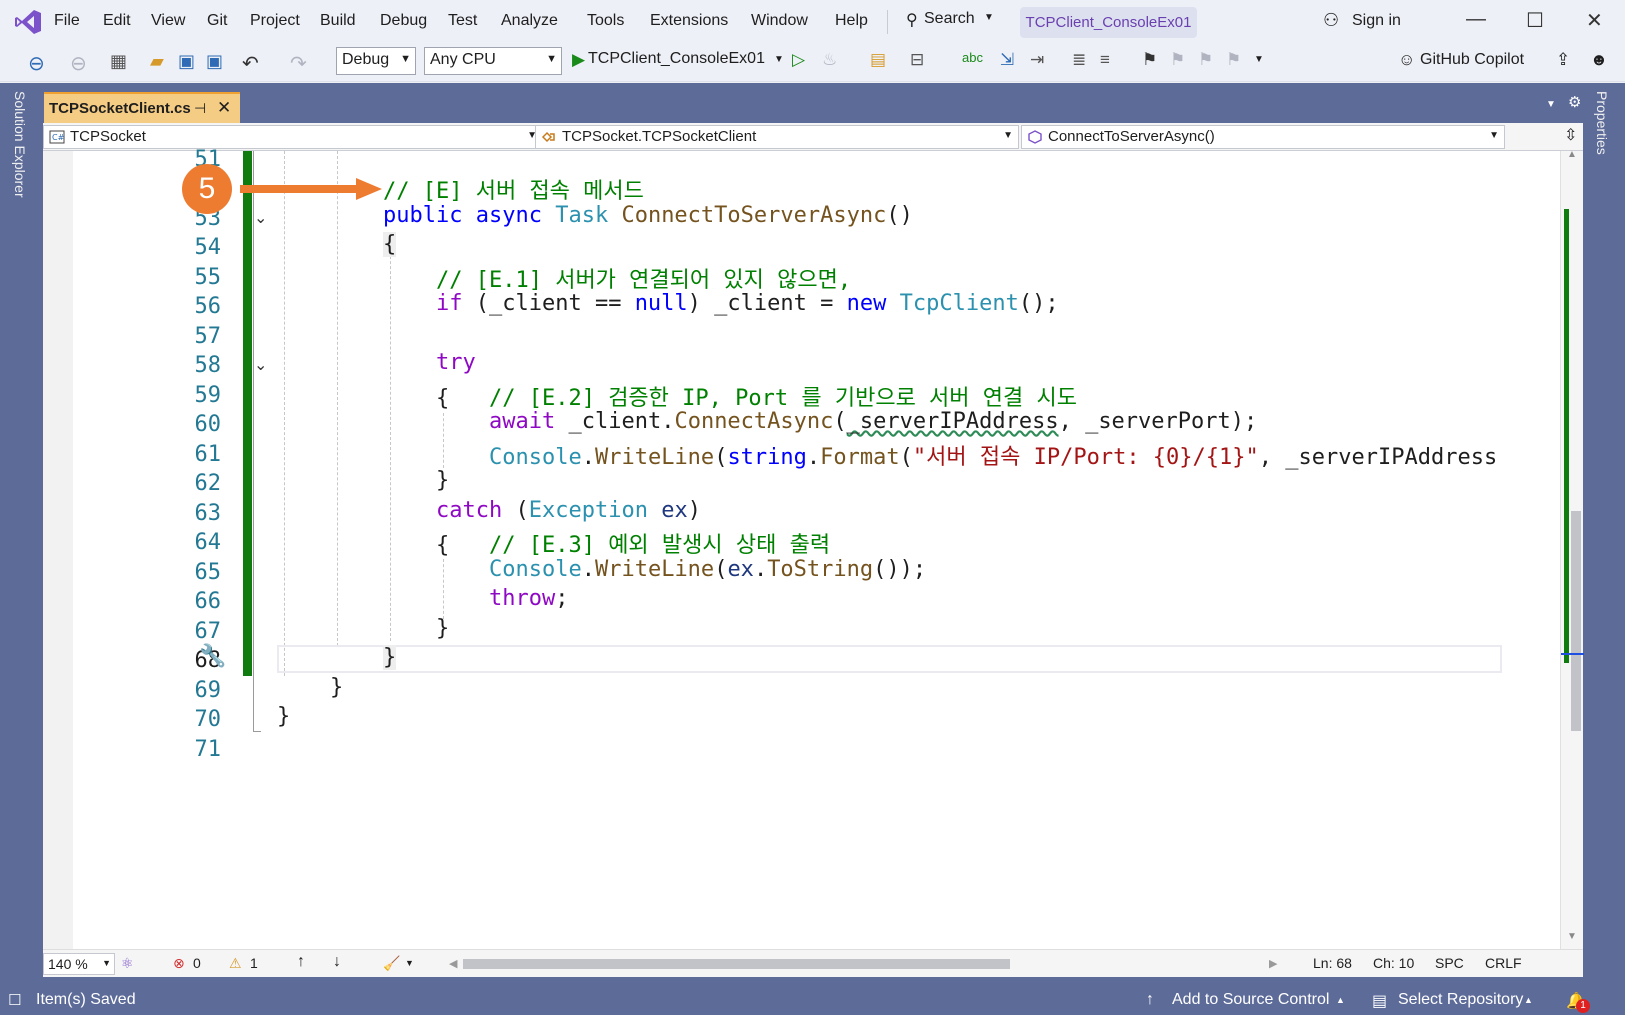 The image size is (1625, 1015). Describe the element at coordinates (1503, 963) in the screenshot. I see `line-ending-indicator: CRLF` at that location.